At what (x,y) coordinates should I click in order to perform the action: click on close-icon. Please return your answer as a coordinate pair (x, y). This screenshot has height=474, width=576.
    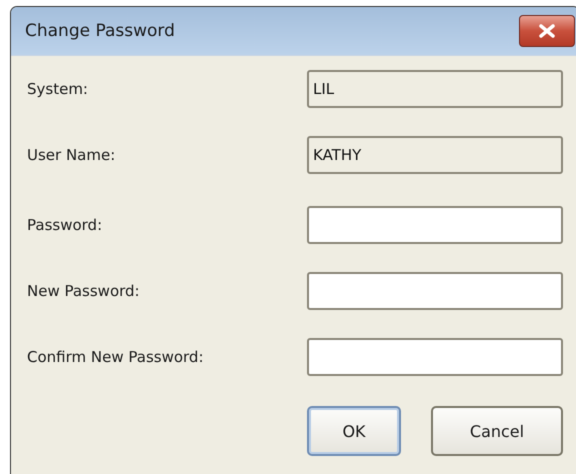
    Looking at the image, I should click on (547, 31).